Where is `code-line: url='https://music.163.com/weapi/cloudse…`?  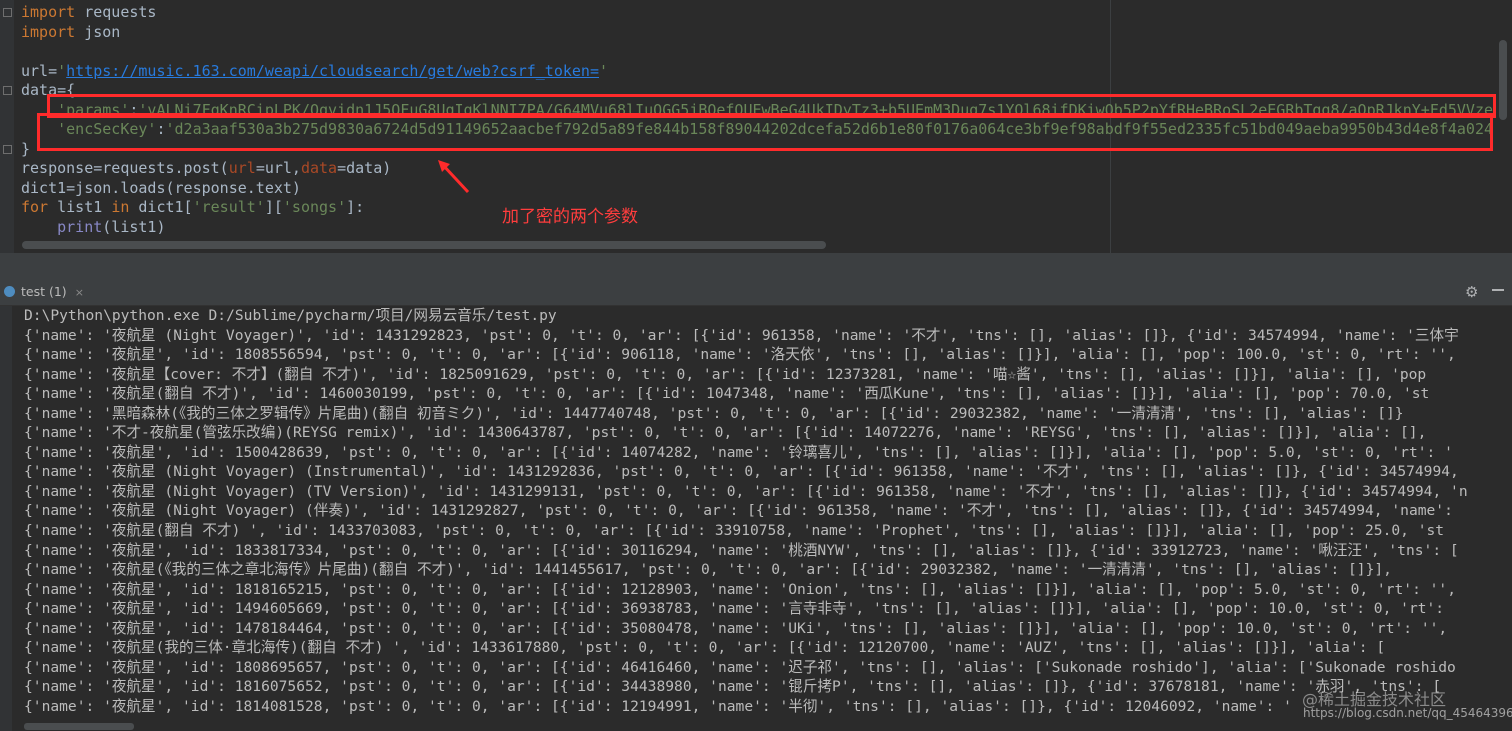
code-line: url='https://music.163.com/weapi/cloudse… is located at coordinates (766, 72).